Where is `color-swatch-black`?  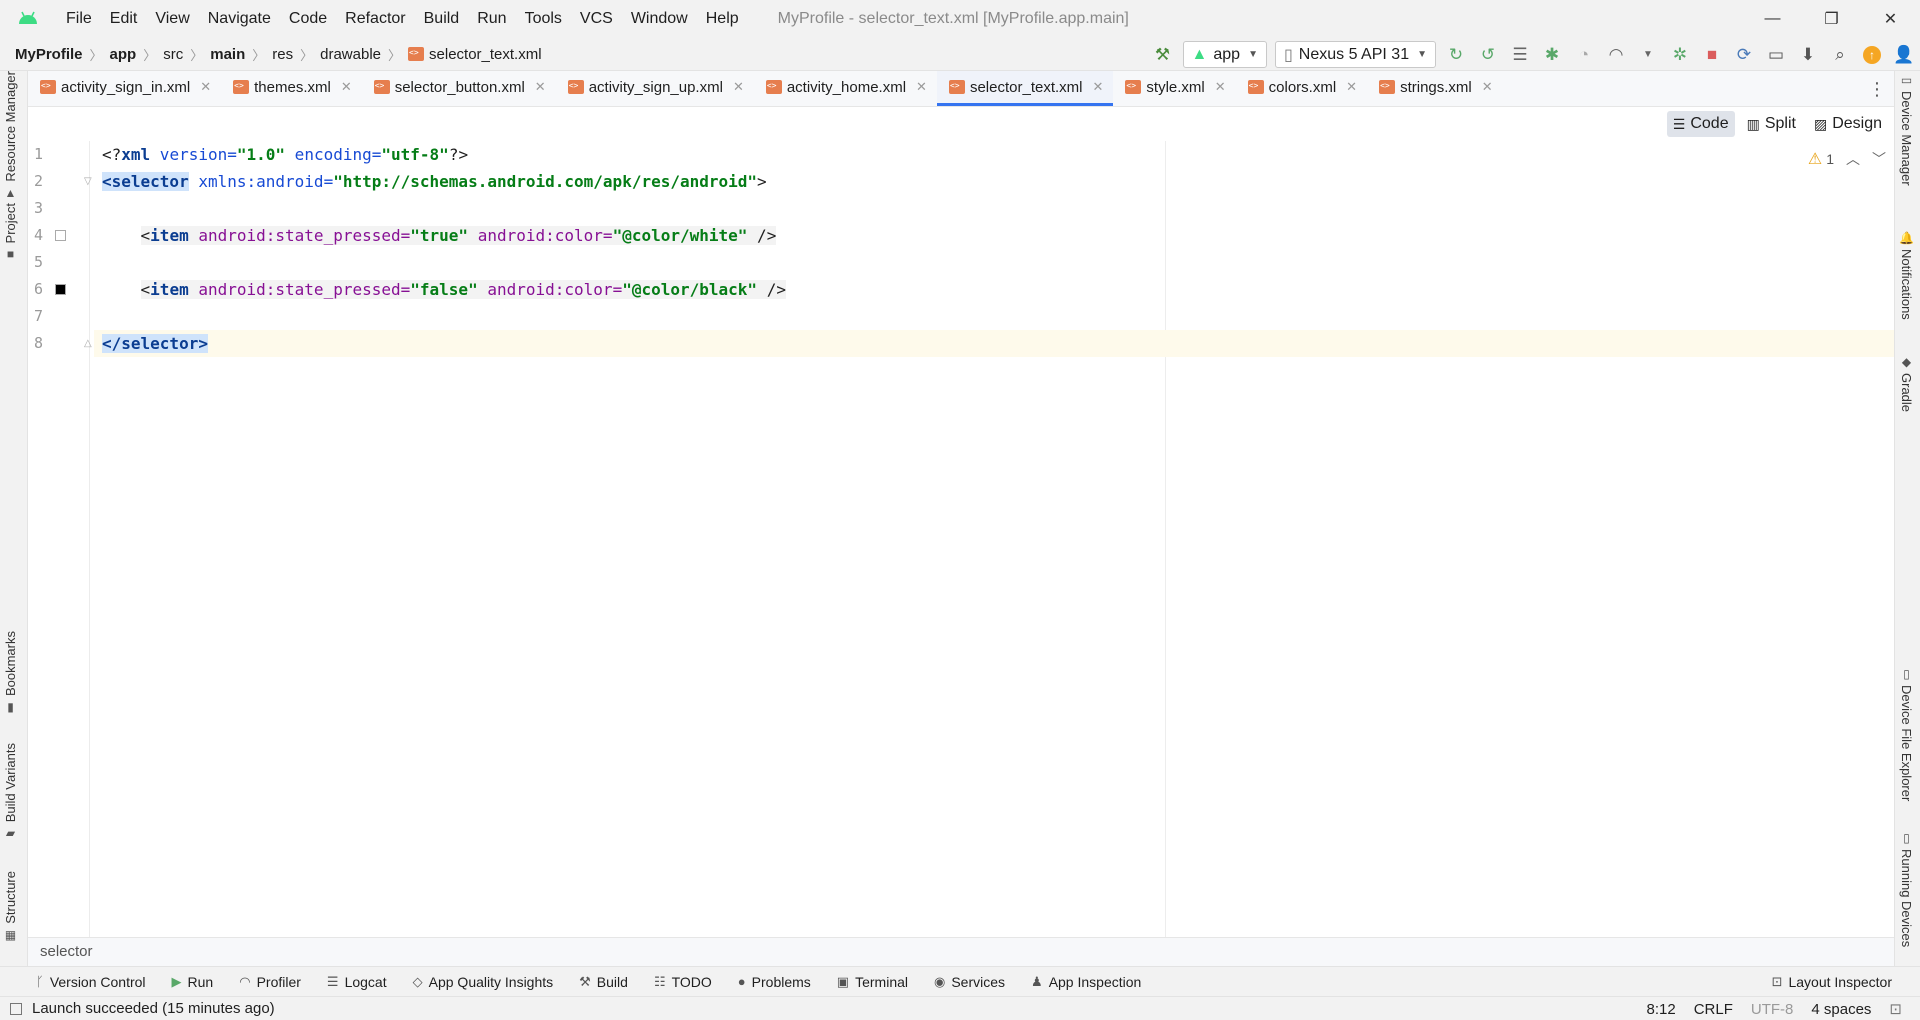
color-swatch-black is located at coordinates (60, 289).